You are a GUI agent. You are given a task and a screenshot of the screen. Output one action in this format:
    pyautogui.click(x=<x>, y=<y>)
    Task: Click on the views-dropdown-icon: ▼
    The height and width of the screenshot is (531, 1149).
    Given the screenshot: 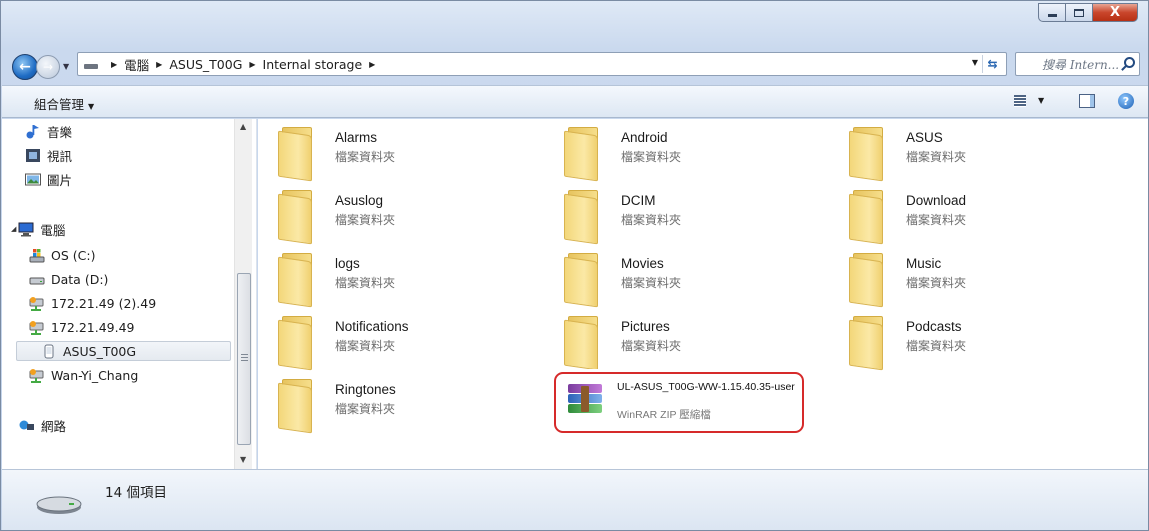 What is the action you would take?
    pyautogui.click(x=1041, y=100)
    